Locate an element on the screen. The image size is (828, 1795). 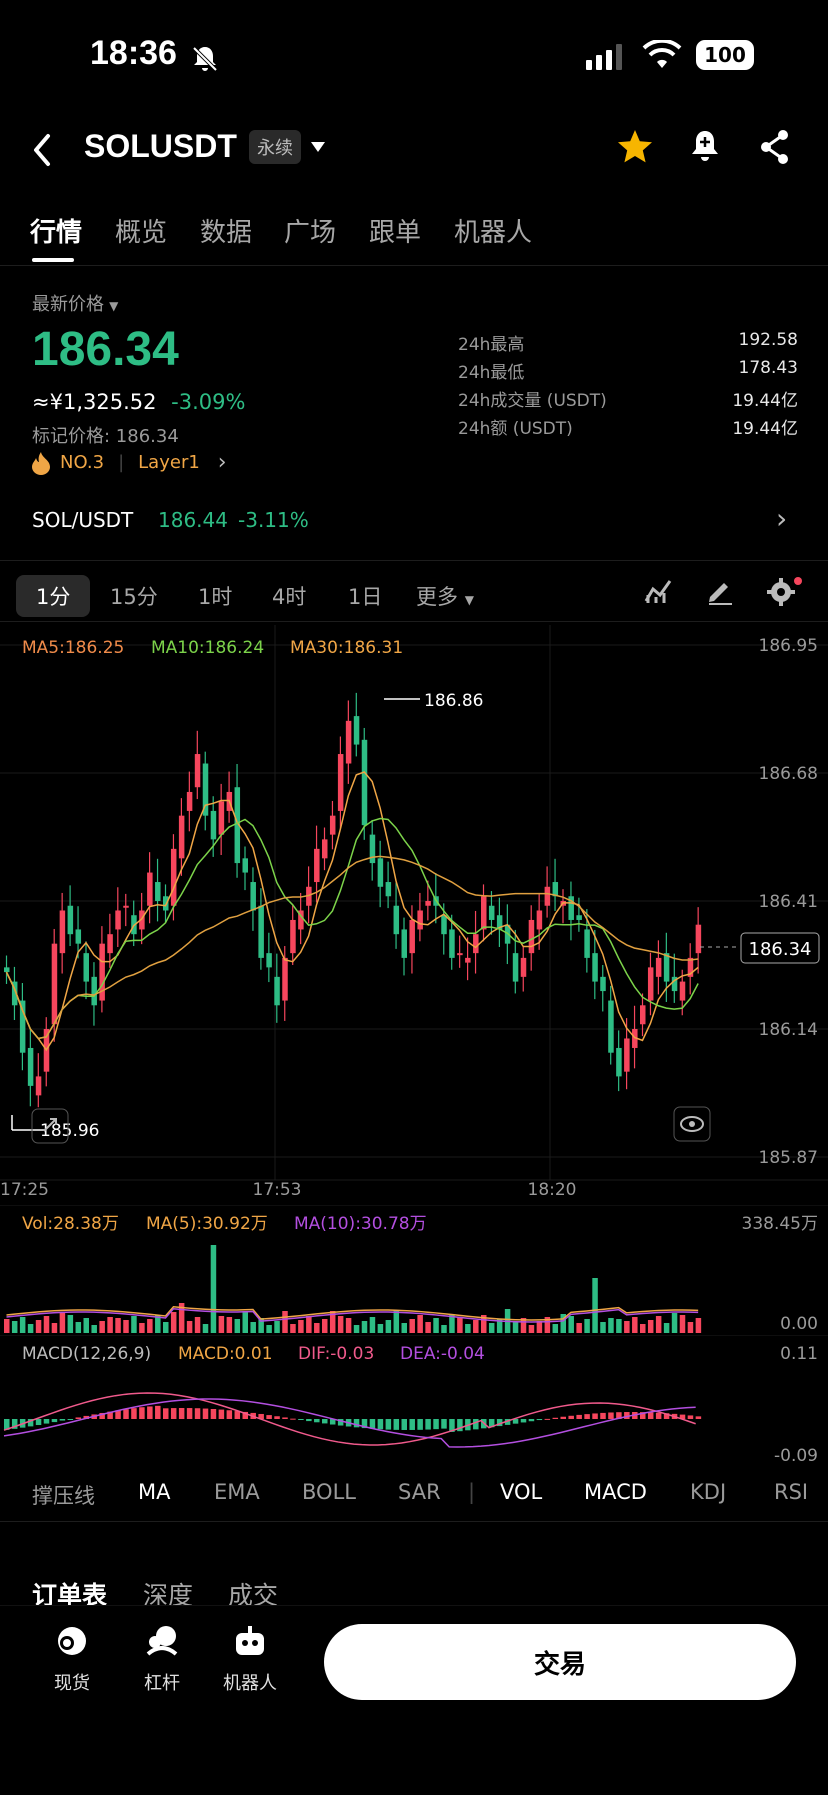
interval-bar: 1分 15分 1时 4时 1日 更多 ▼ is located at coordinates (414, 591).